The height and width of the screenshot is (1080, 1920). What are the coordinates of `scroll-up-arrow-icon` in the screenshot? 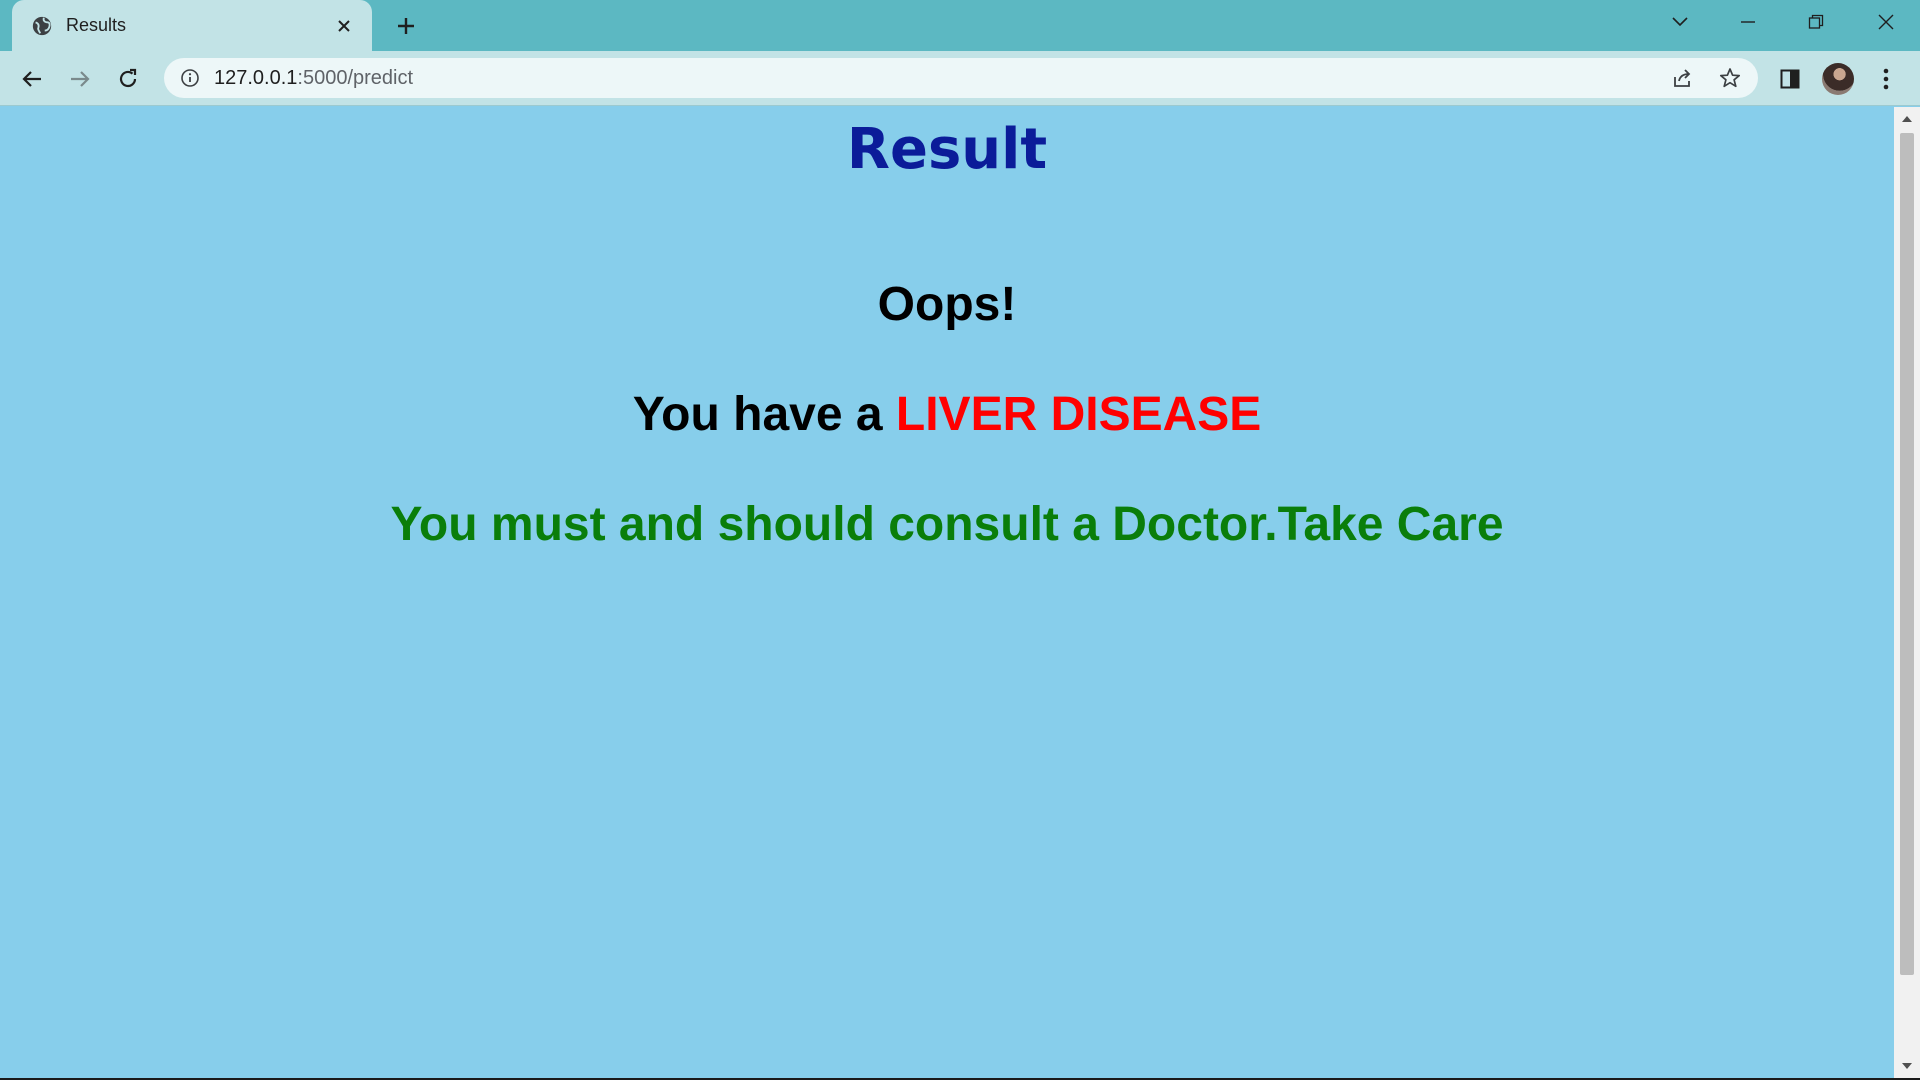 It's located at (1907, 119).